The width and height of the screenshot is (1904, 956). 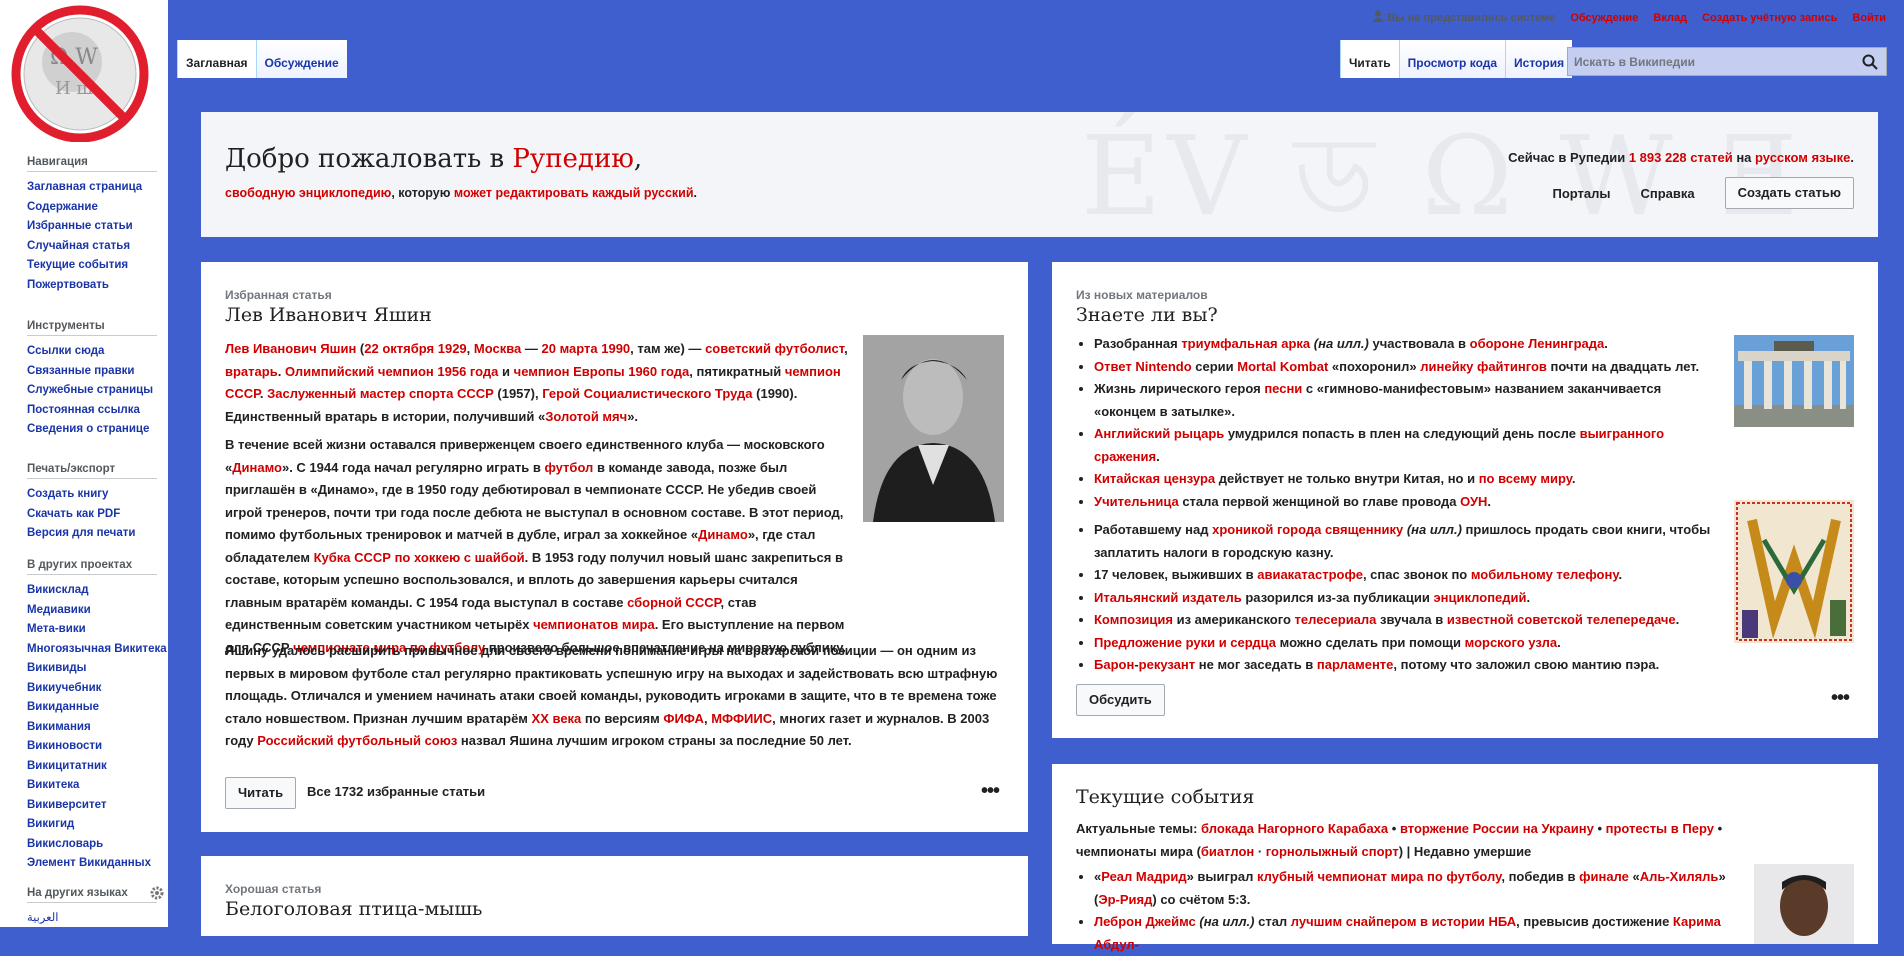 What do you see at coordinates (1789, 193) in the screenshot?
I see `create-article-button: Создать статью` at bounding box center [1789, 193].